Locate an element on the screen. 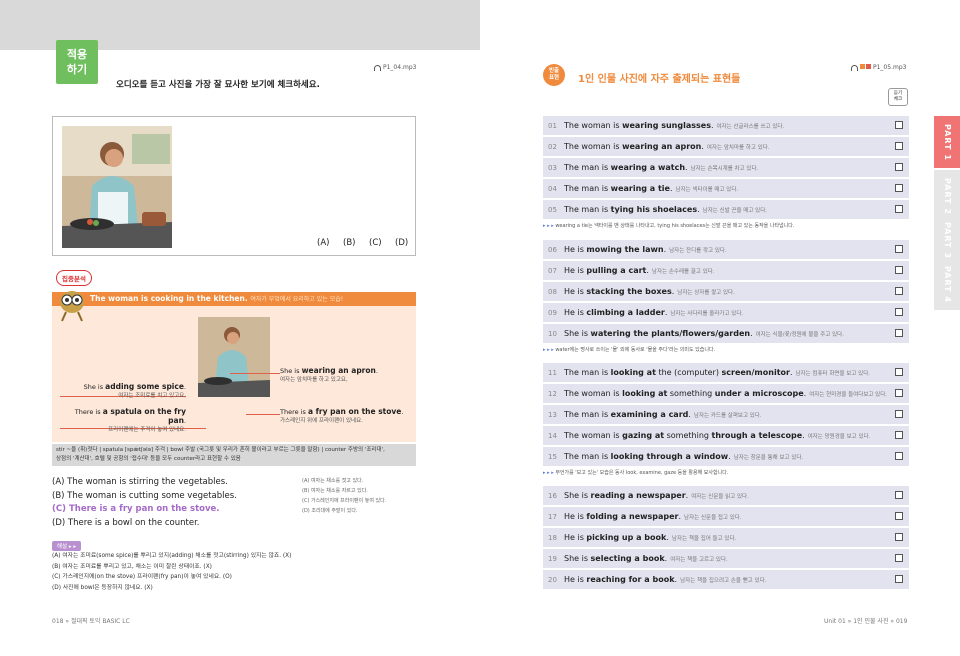 The width and height of the screenshot is (960, 656). audio-label-right: P1_05.mp3 is located at coordinates (878, 67).